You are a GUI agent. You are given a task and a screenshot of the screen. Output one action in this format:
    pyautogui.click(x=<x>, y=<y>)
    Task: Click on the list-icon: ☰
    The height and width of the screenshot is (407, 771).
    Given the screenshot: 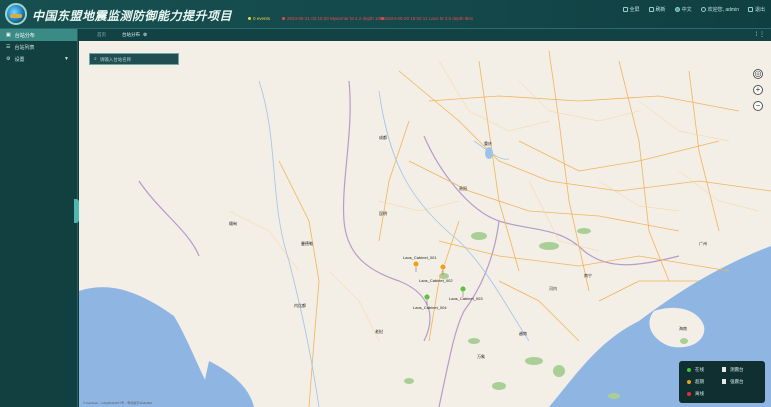 What is the action you would take?
    pyautogui.click(x=8, y=47)
    